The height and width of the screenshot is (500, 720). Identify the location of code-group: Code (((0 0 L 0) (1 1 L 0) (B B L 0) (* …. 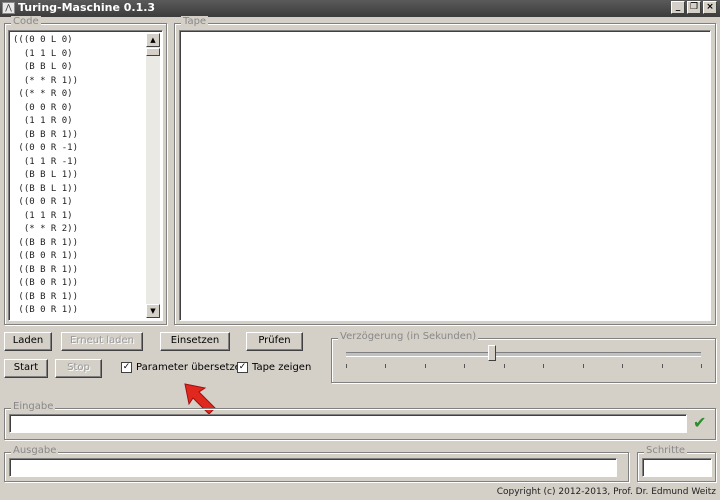
(85, 170).